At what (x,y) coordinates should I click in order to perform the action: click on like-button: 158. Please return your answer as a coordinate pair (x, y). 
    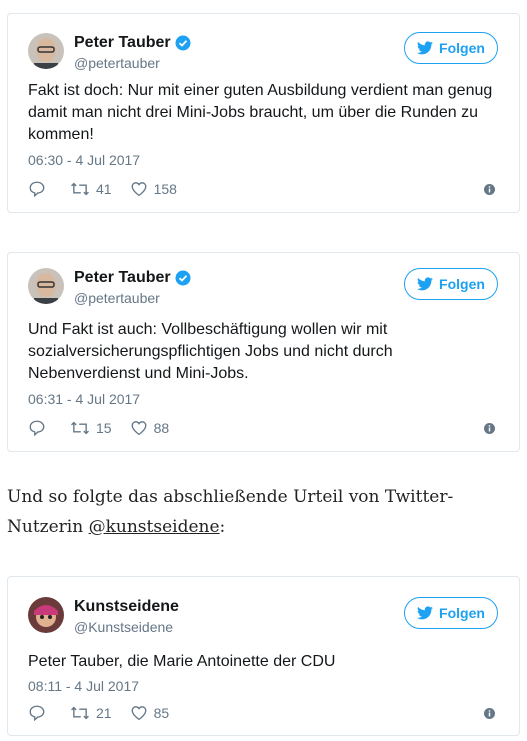
    Looking at the image, I should click on (153, 189).